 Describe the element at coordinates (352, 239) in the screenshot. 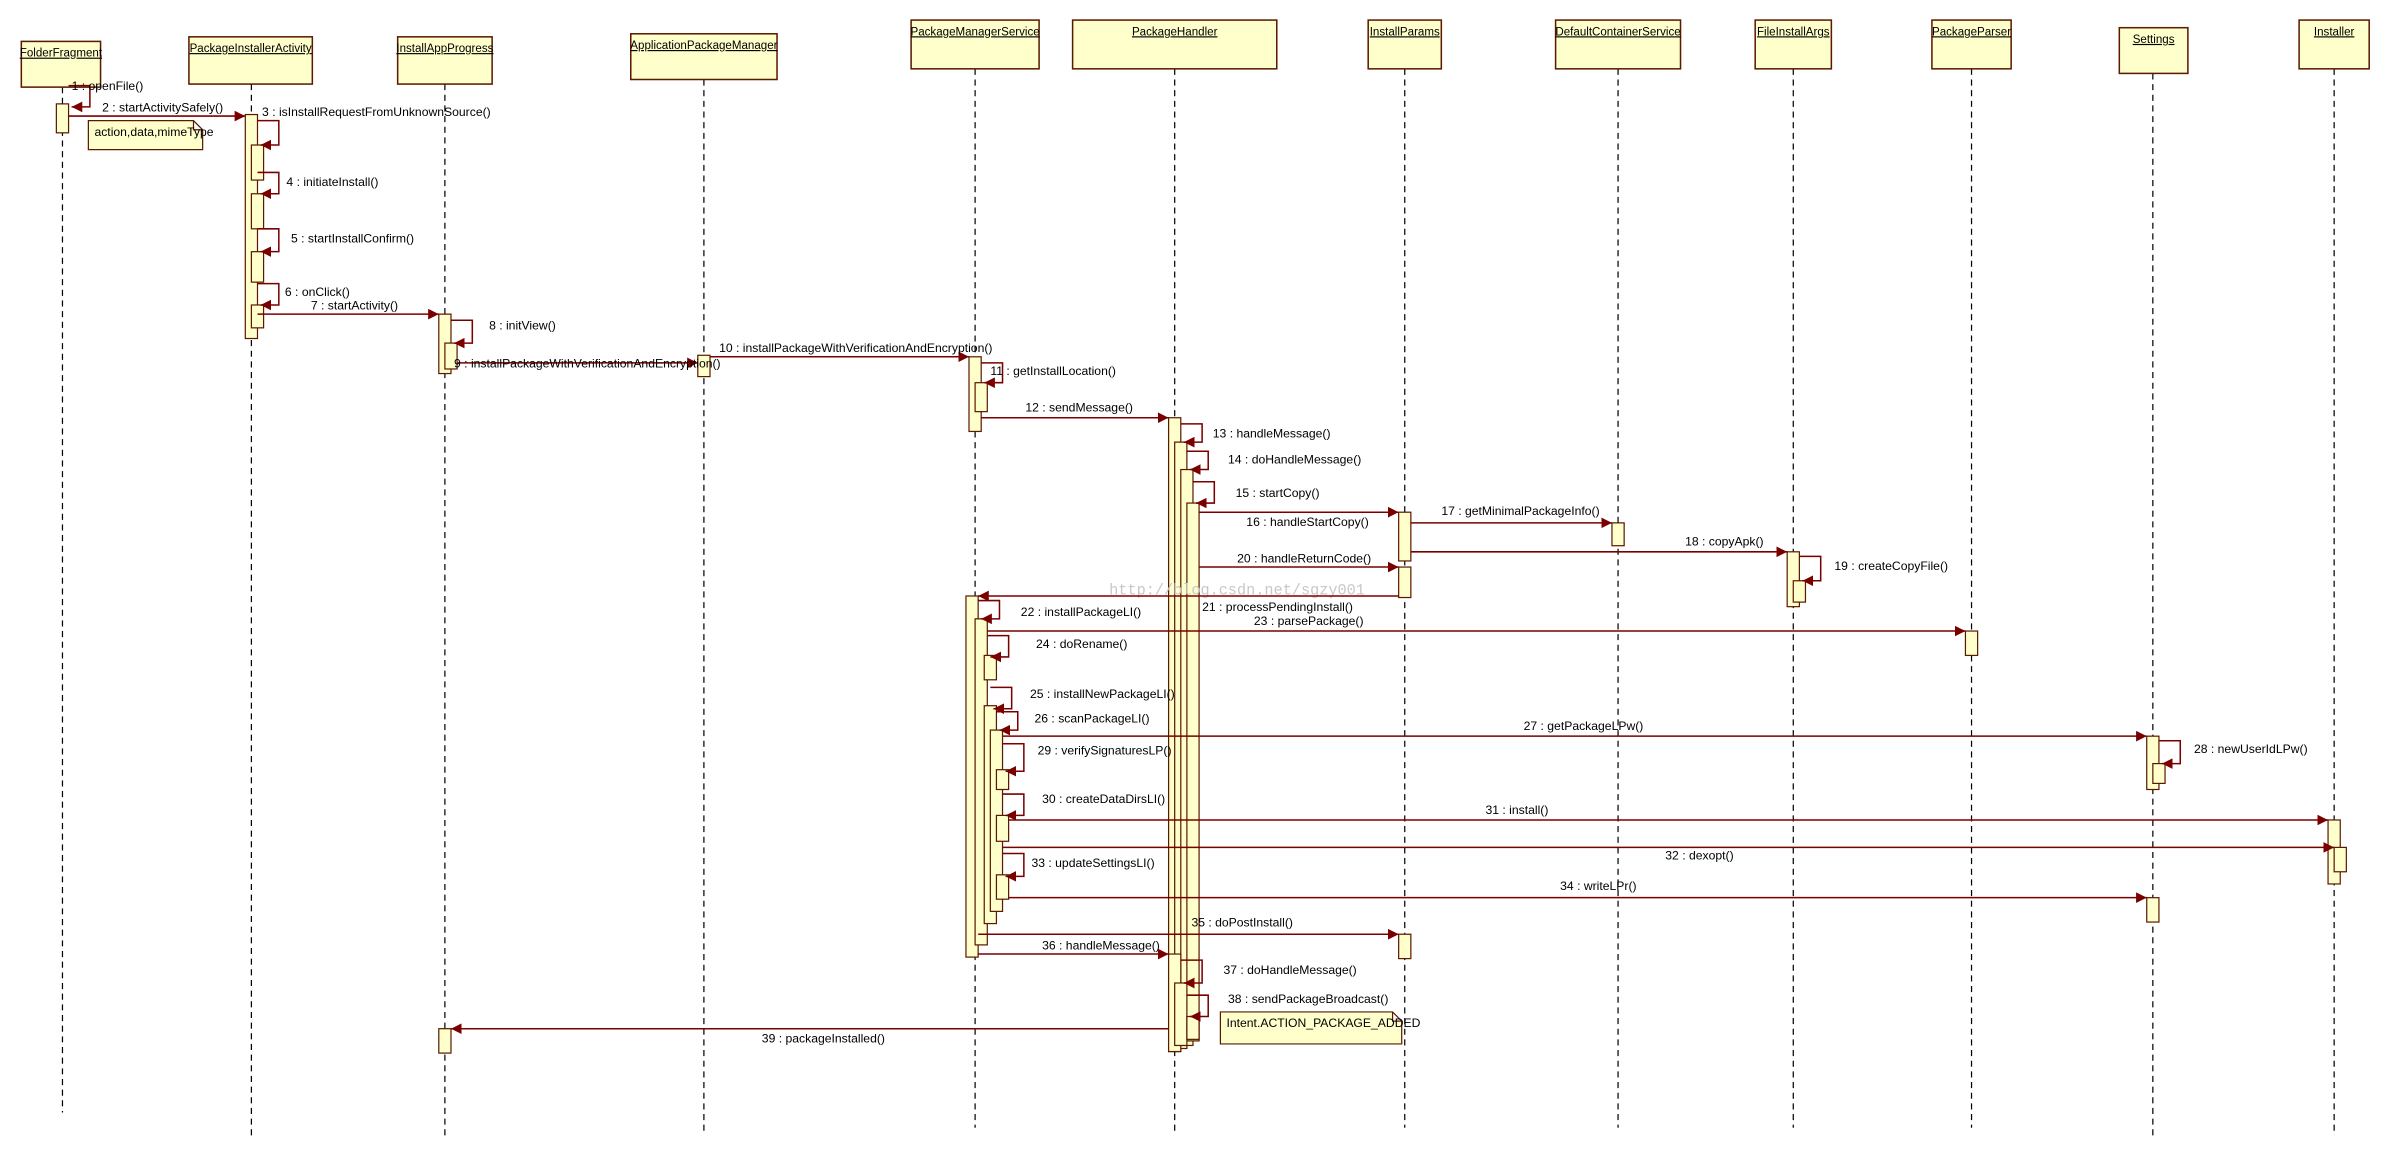

I see `message-label: 5 : startInstallConfirm()` at that location.